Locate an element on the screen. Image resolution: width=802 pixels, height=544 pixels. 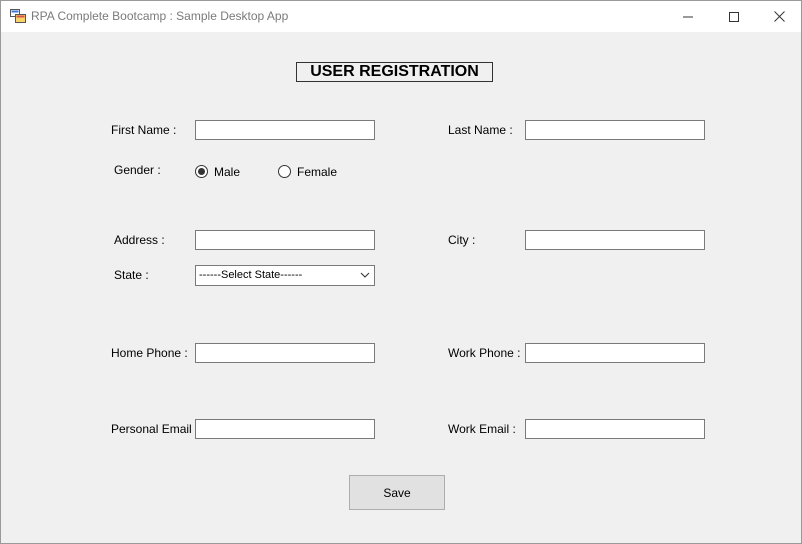
last-name-label: Last Name : is located at coordinates (480, 130).